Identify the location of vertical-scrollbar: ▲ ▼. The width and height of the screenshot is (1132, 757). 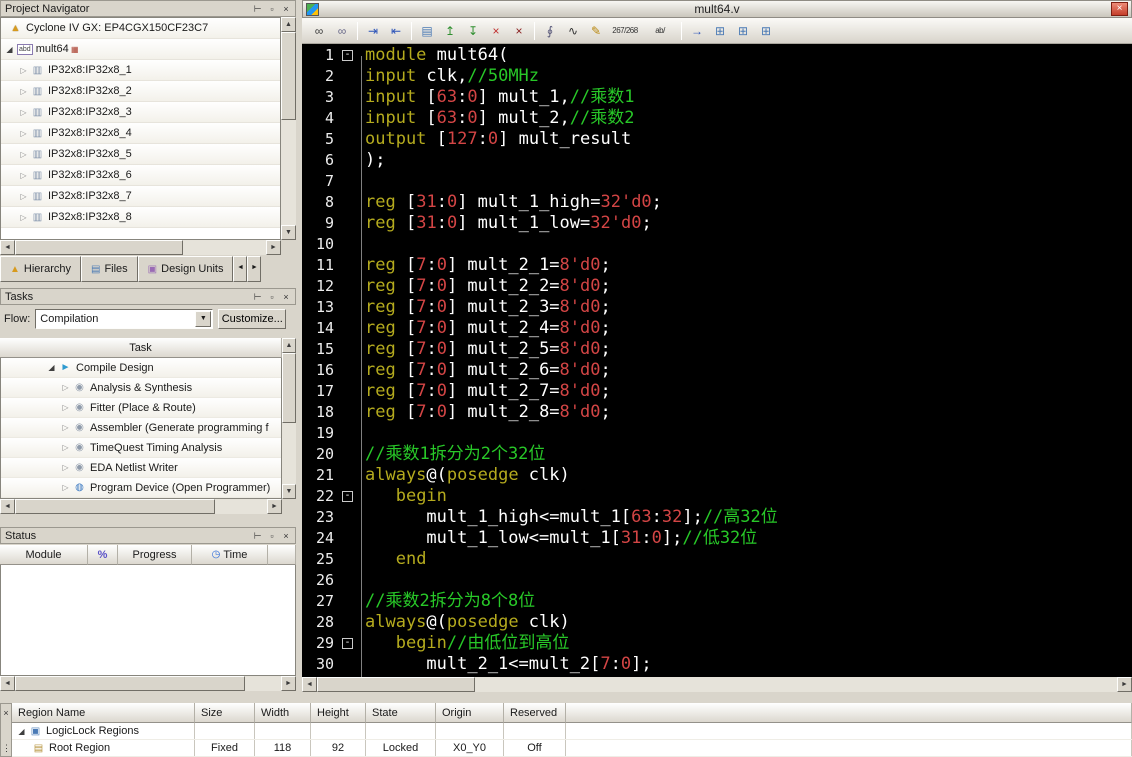
(288, 128).